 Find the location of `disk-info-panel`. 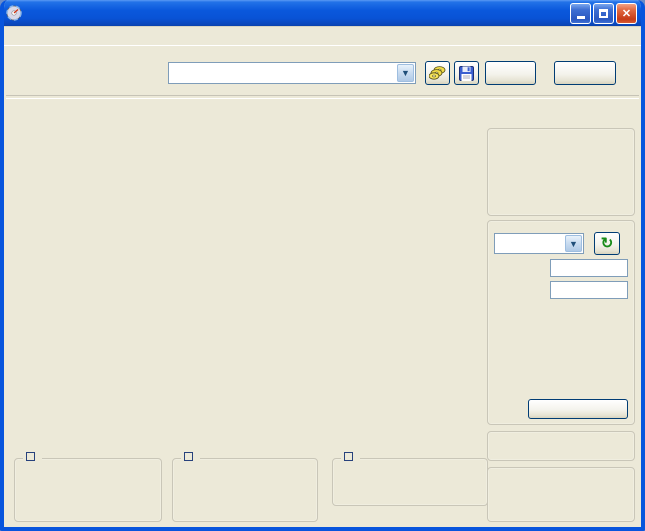

disk-info-panel is located at coordinates (561, 172).